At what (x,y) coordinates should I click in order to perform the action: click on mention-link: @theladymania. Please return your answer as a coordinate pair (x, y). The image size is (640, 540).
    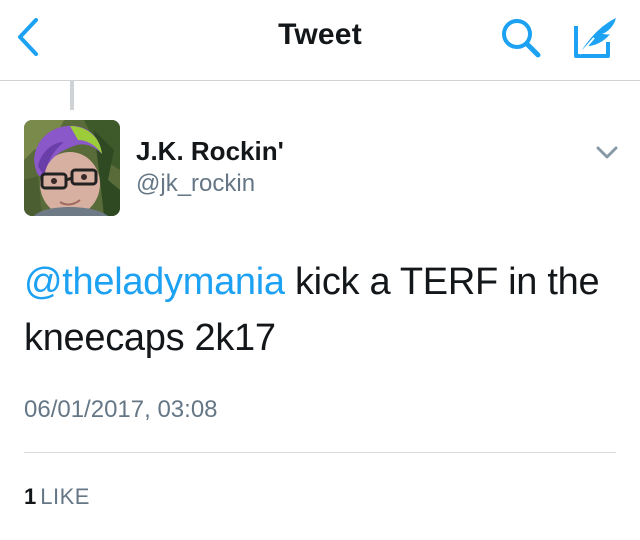
    Looking at the image, I should click on (154, 282).